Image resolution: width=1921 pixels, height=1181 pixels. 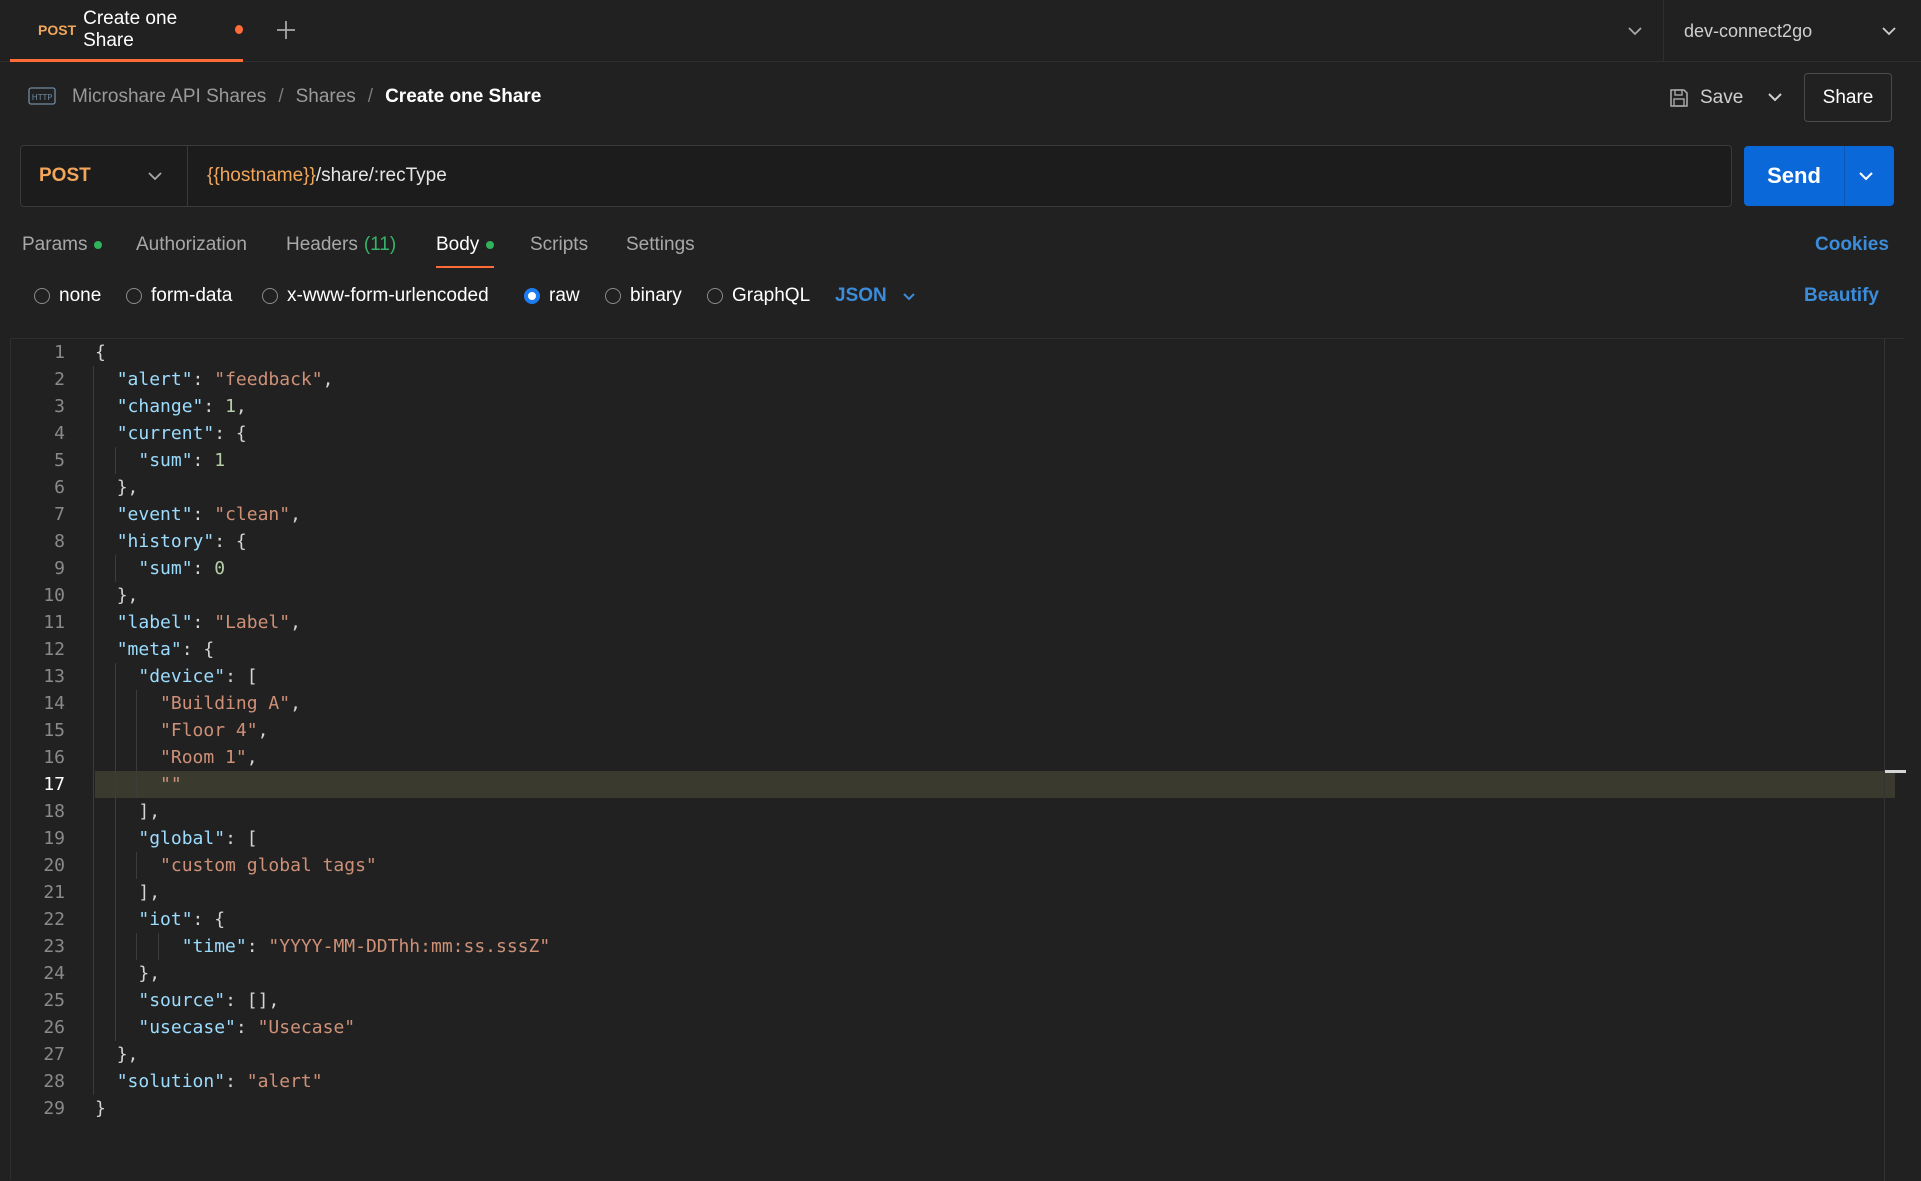 What do you see at coordinates (59, 352) in the screenshot?
I see `line-number: 1` at bounding box center [59, 352].